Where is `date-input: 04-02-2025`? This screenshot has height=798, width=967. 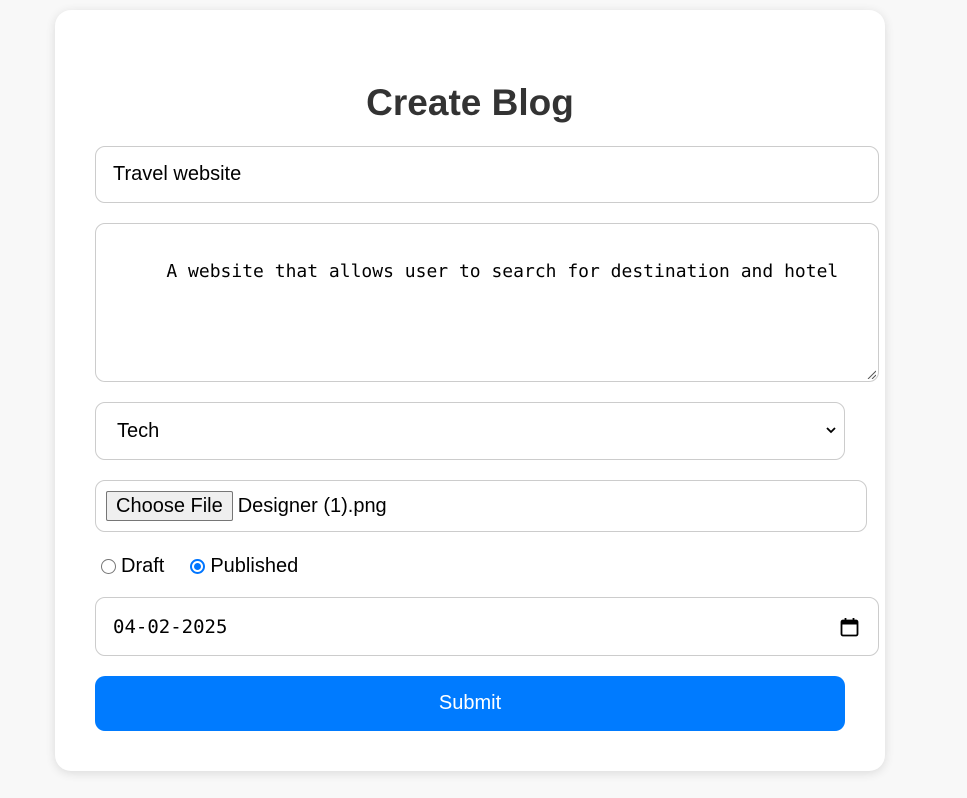 date-input: 04-02-2025 is located at coordinates (487, 626).